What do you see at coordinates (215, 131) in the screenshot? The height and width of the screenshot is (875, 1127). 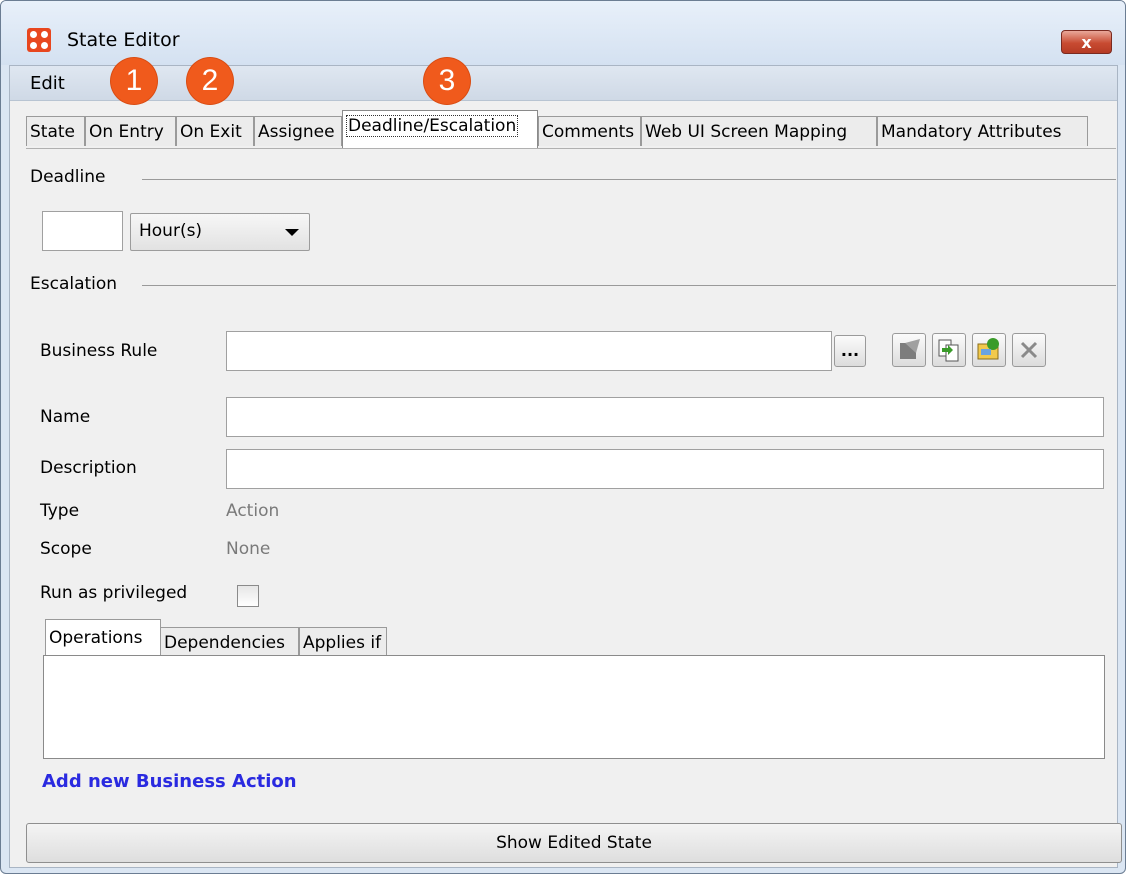 I see `tab-on-exit: On Exit` at bounding box center [215, 131].